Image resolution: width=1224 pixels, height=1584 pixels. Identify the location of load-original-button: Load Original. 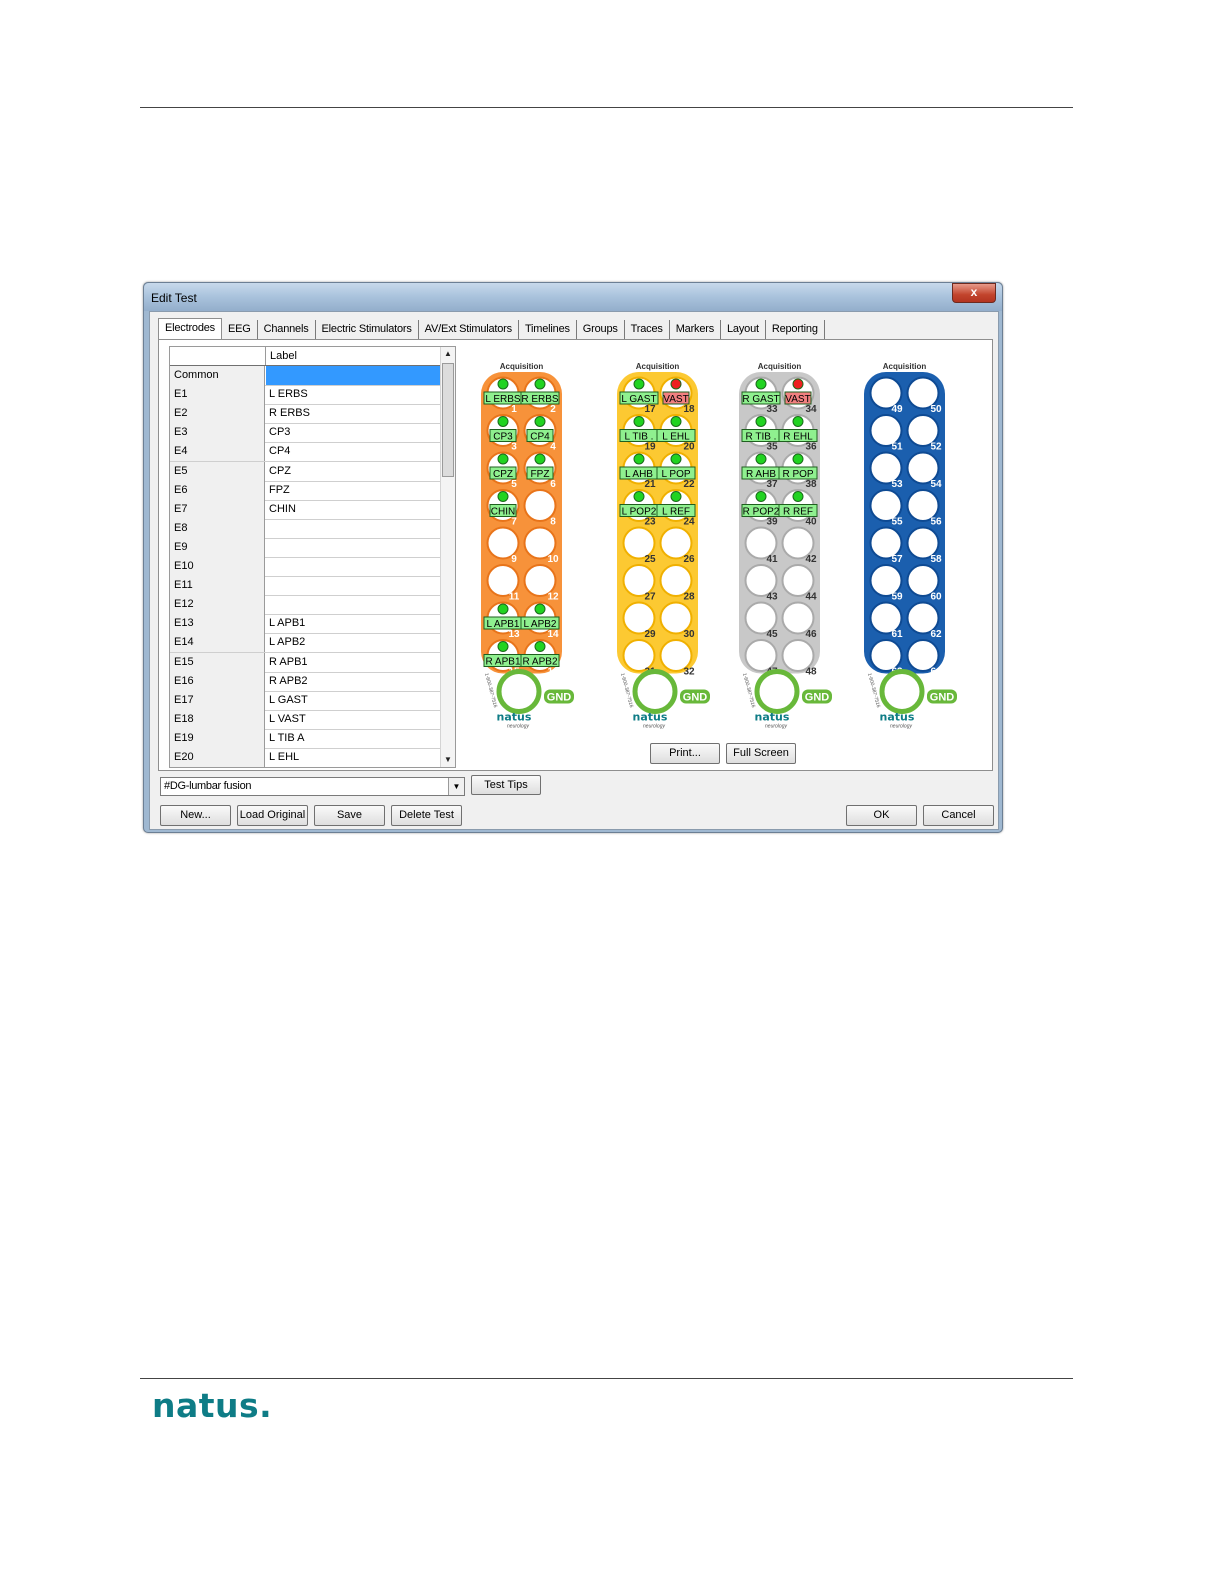
(272, 815).